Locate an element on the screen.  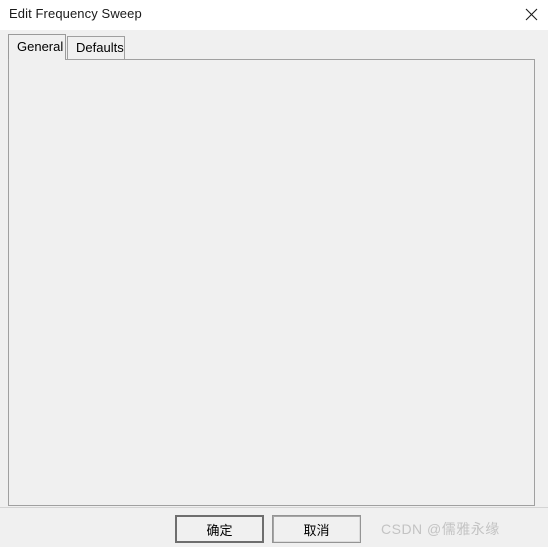
cancel-button: 取消 is located at coordinates (316, 529).